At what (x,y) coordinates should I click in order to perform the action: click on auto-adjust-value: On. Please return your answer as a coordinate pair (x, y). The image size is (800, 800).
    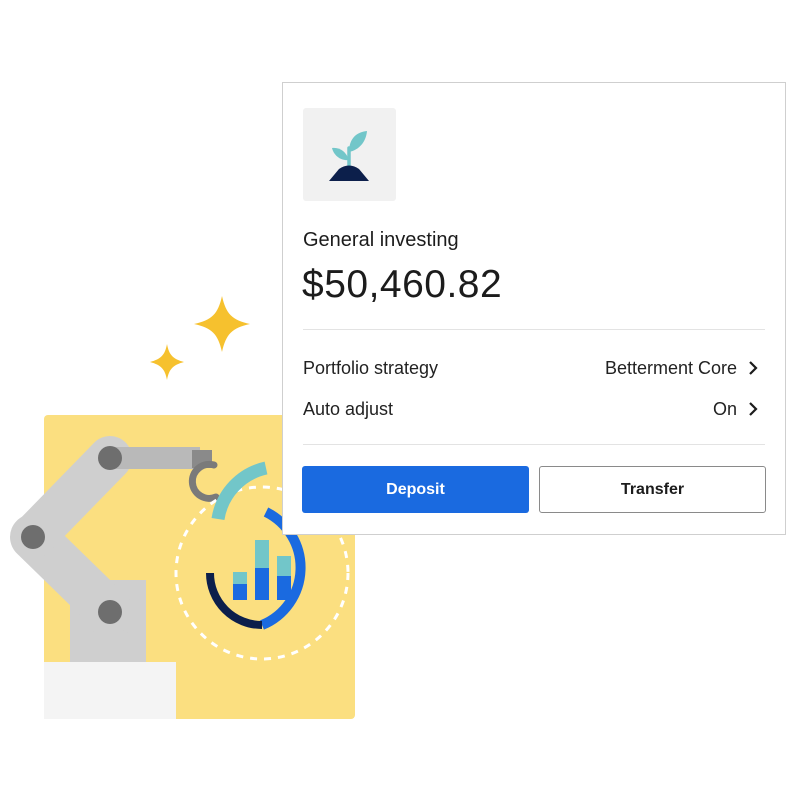
    Looking at the image, I should click on (724, 408).